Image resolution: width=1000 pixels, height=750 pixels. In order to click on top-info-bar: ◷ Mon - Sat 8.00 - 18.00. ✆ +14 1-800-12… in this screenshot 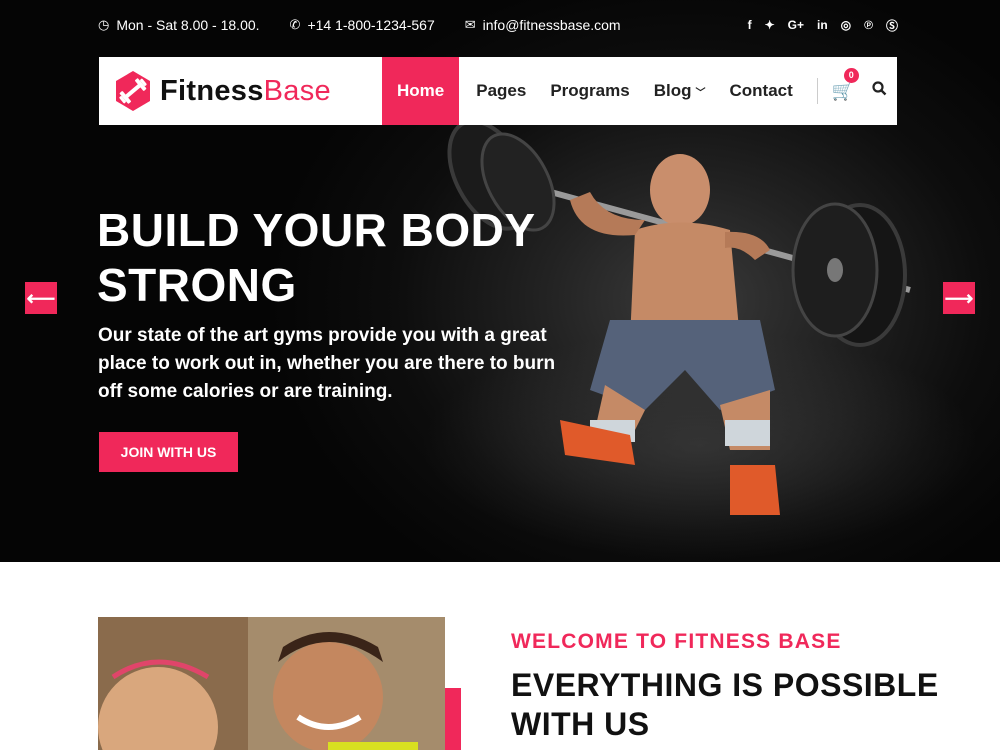, I will do `click(498, 25)`.